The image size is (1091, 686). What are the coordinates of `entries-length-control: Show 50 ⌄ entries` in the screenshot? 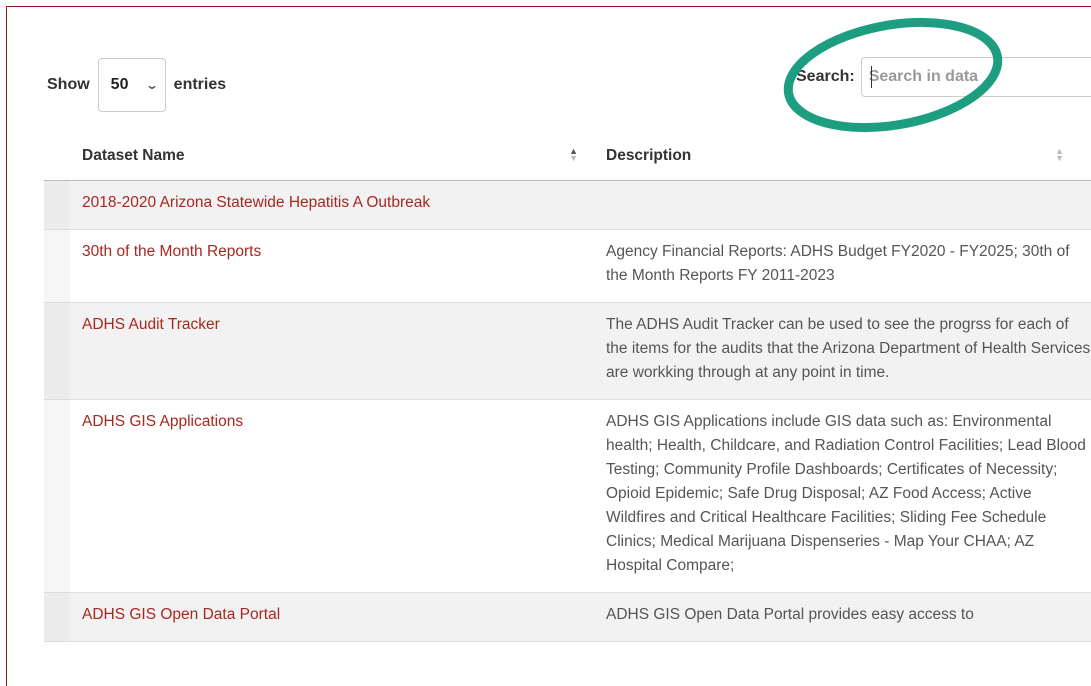 It's located at (136, 85).